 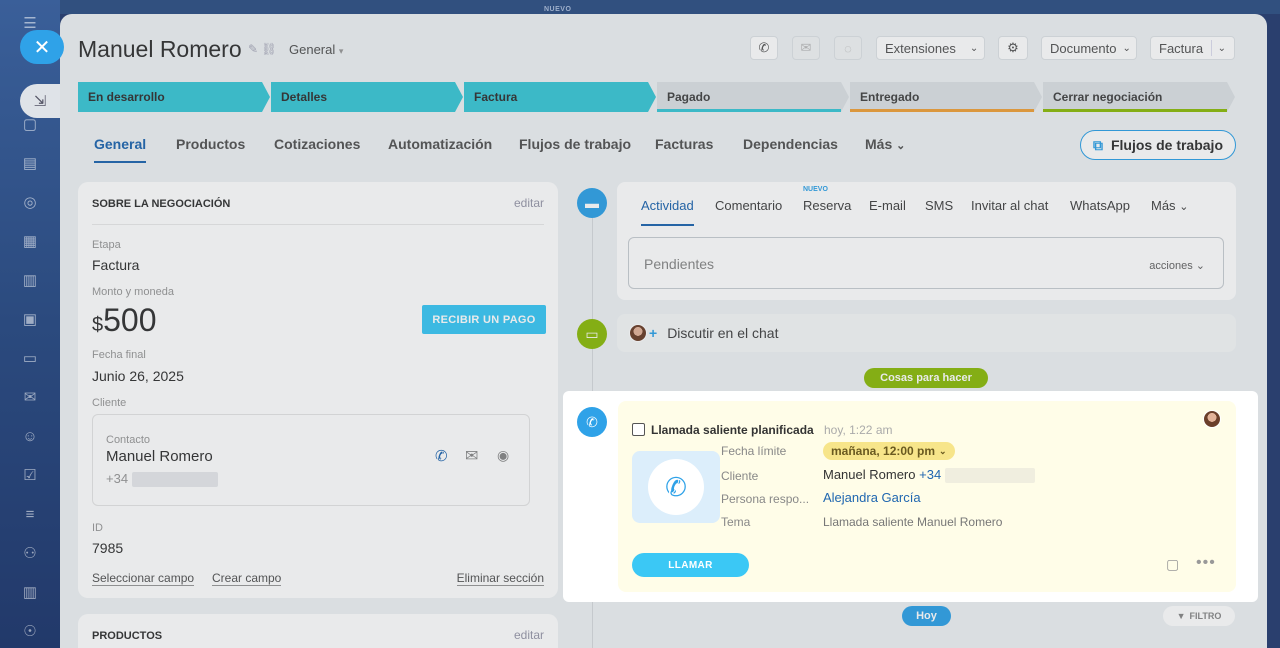 What do you see at coordinates (1172, 564) in the screenshot?
I see `note-icon: ▢` at bounding box center [1172, 564].